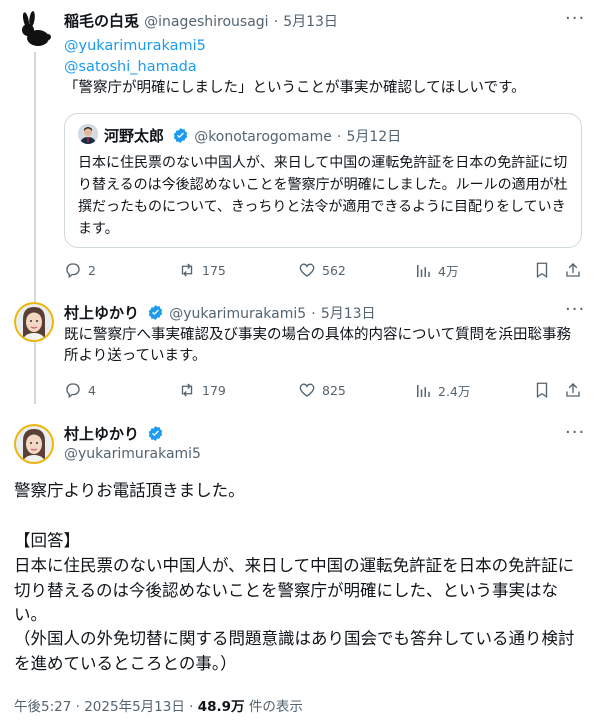 This screenshot has width=598, height=722. Describe the element at coordinates (237, 314) in the screenshot. I see `tweet2-author-handle: @yukarimurakami5` at that location.